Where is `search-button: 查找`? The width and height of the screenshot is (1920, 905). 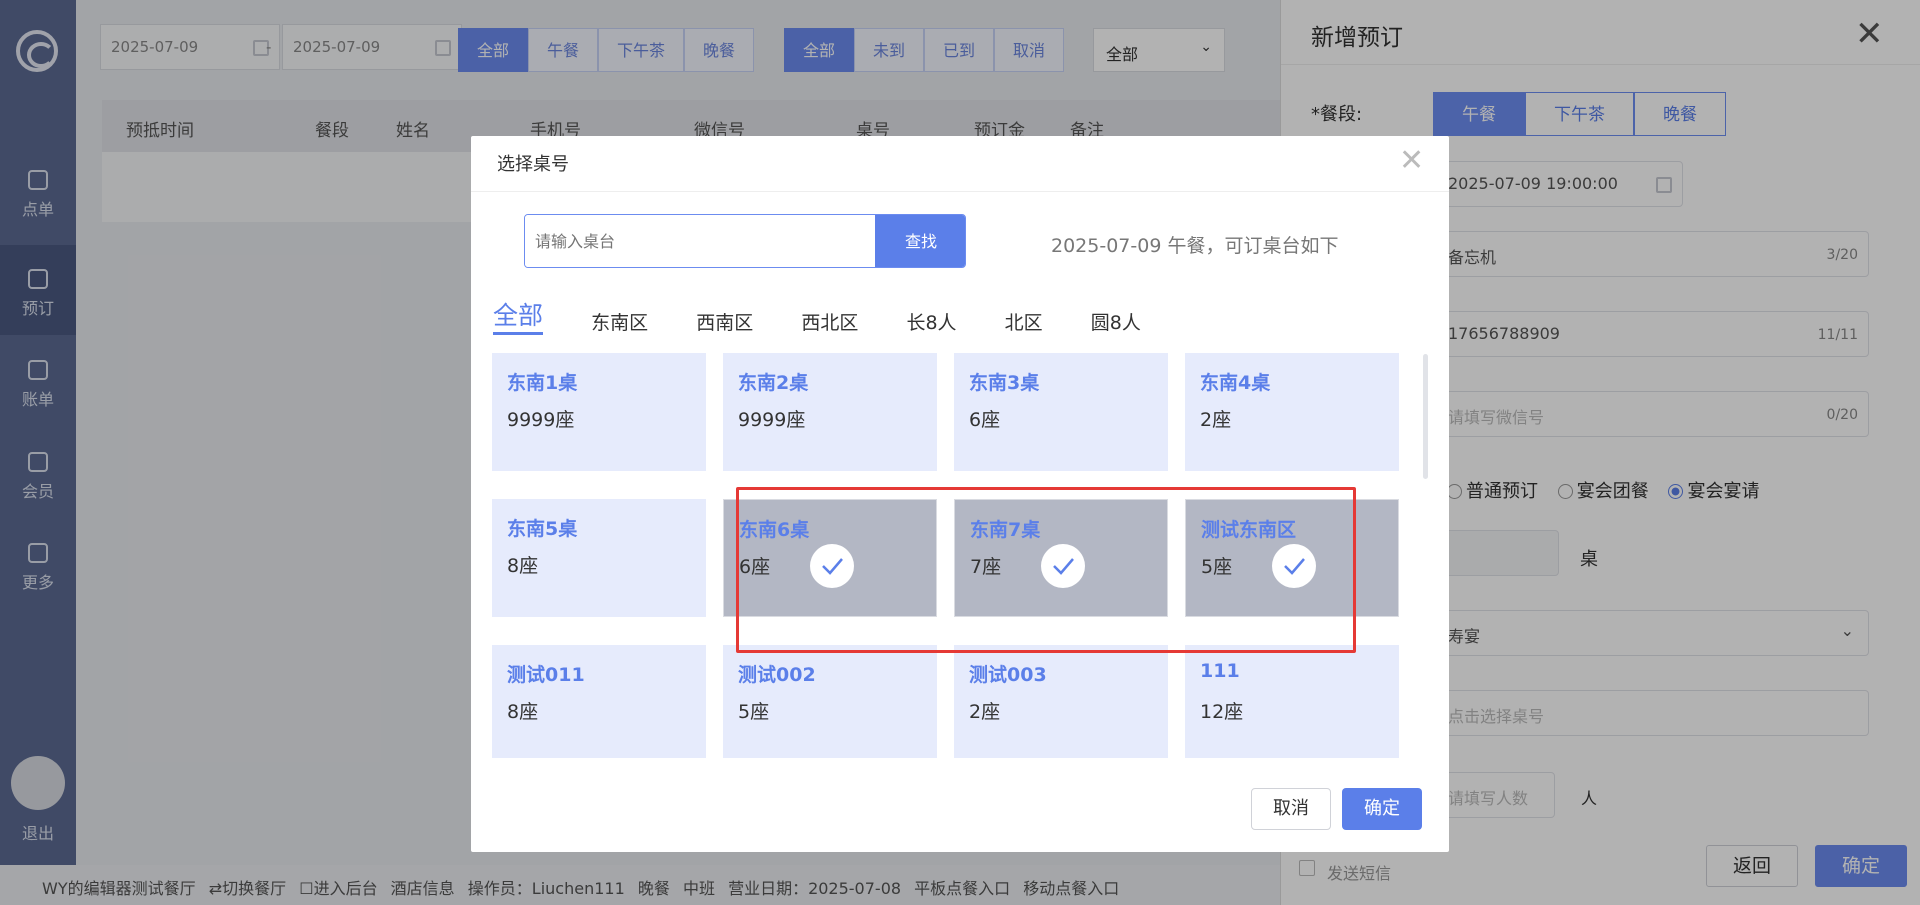 search-button: 查找 is located at coordinates (920, 241).